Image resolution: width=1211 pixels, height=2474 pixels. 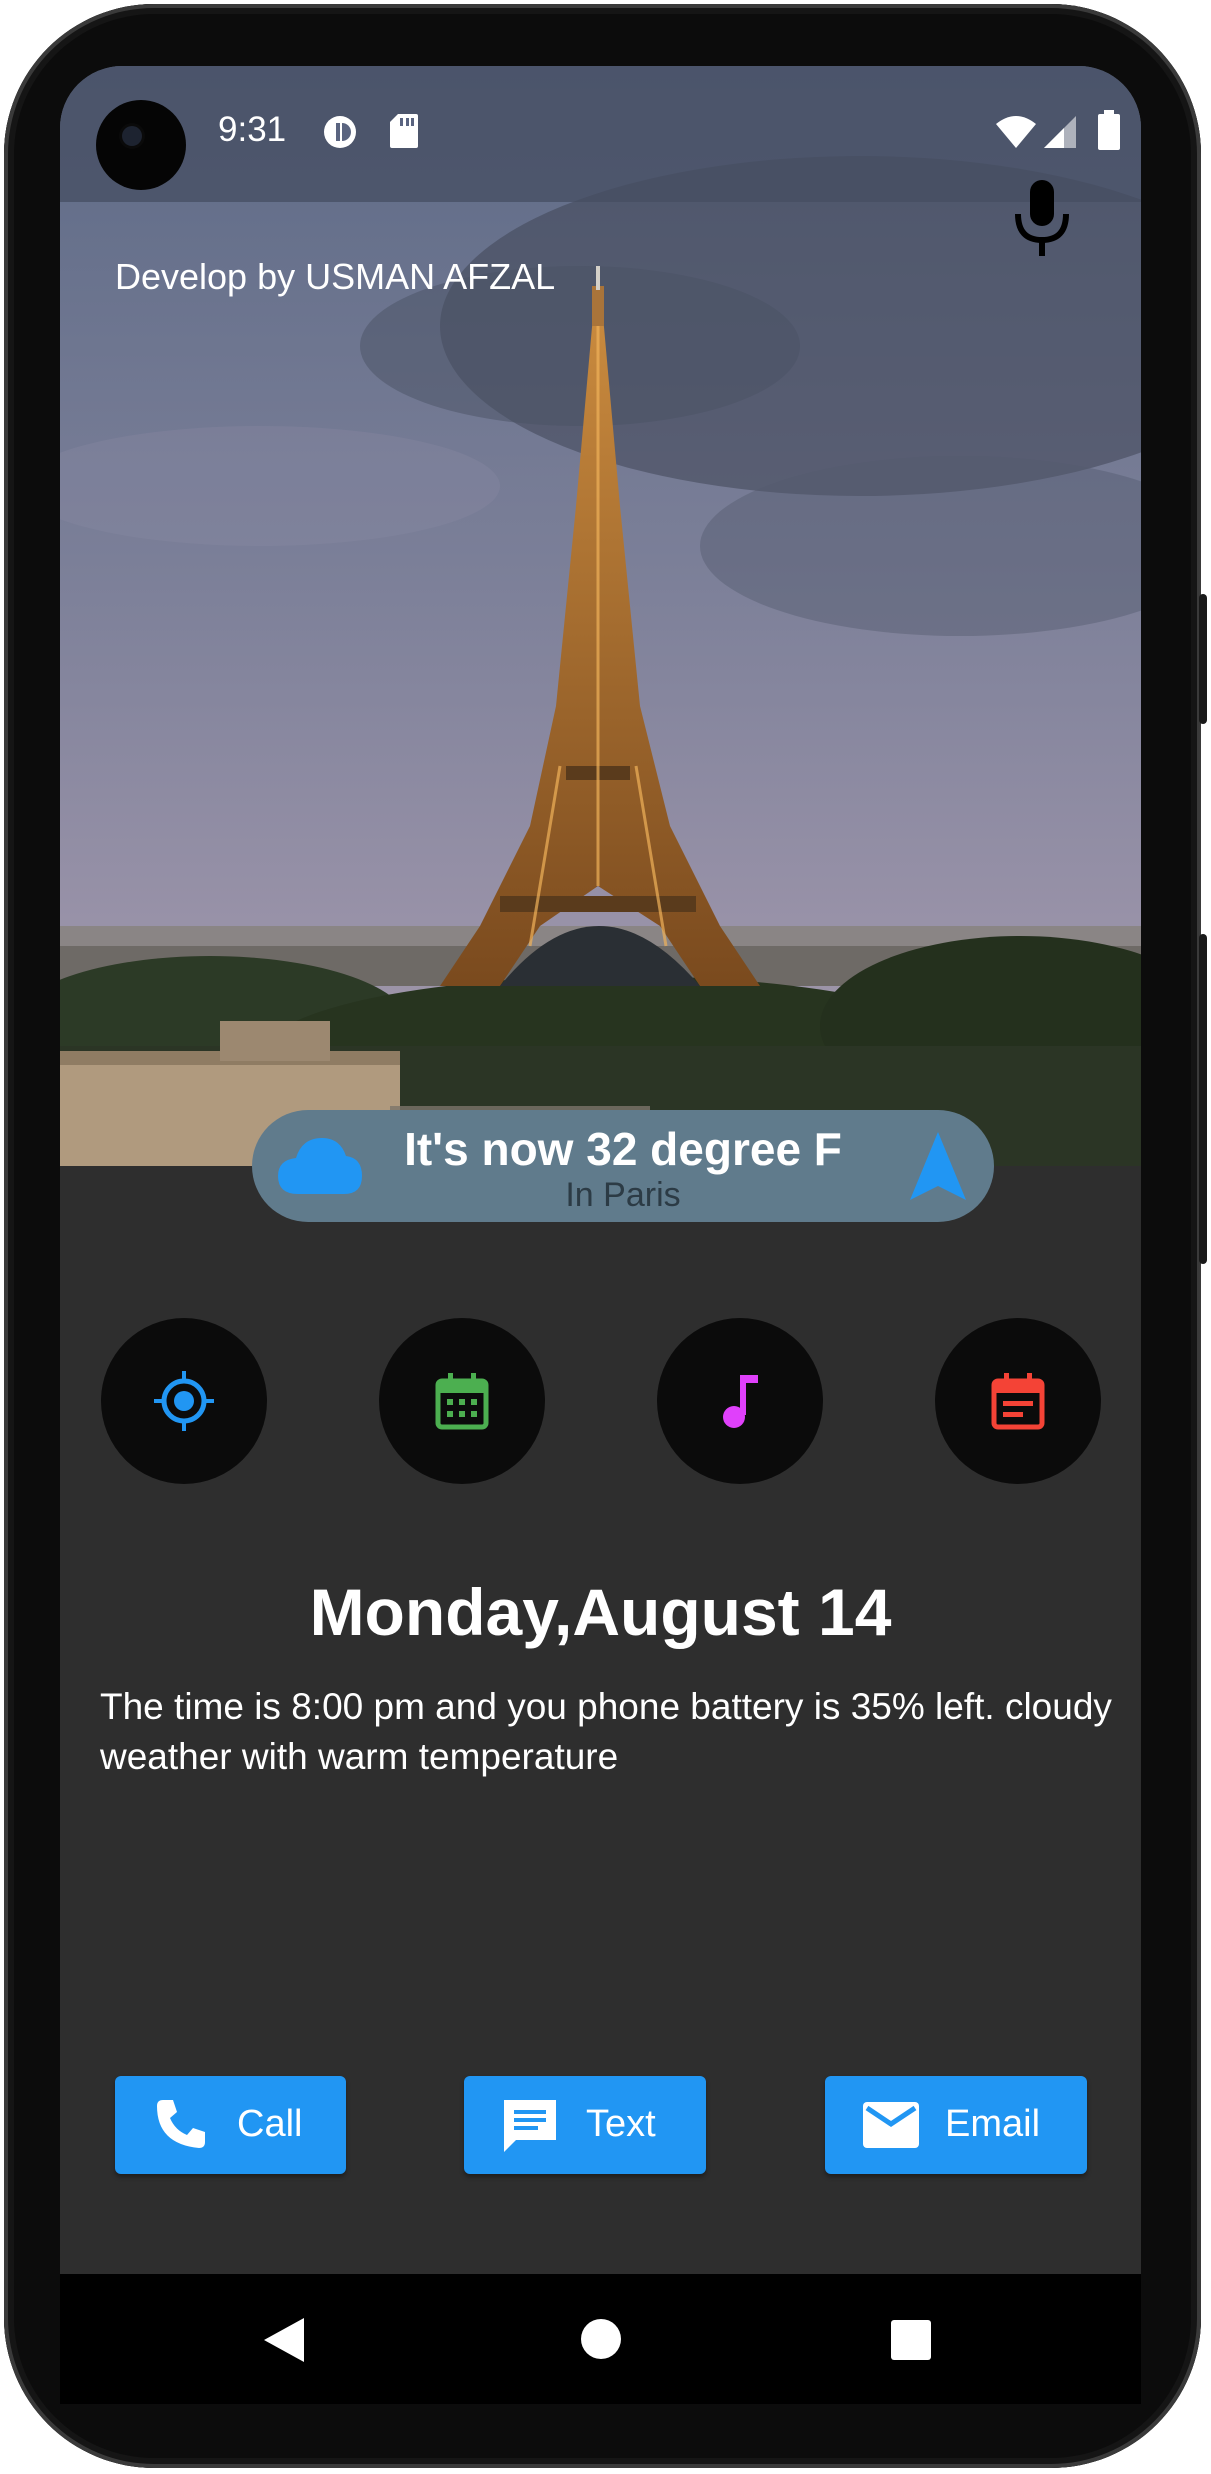 I want to click on front-camera, so click(x=141, y=145).